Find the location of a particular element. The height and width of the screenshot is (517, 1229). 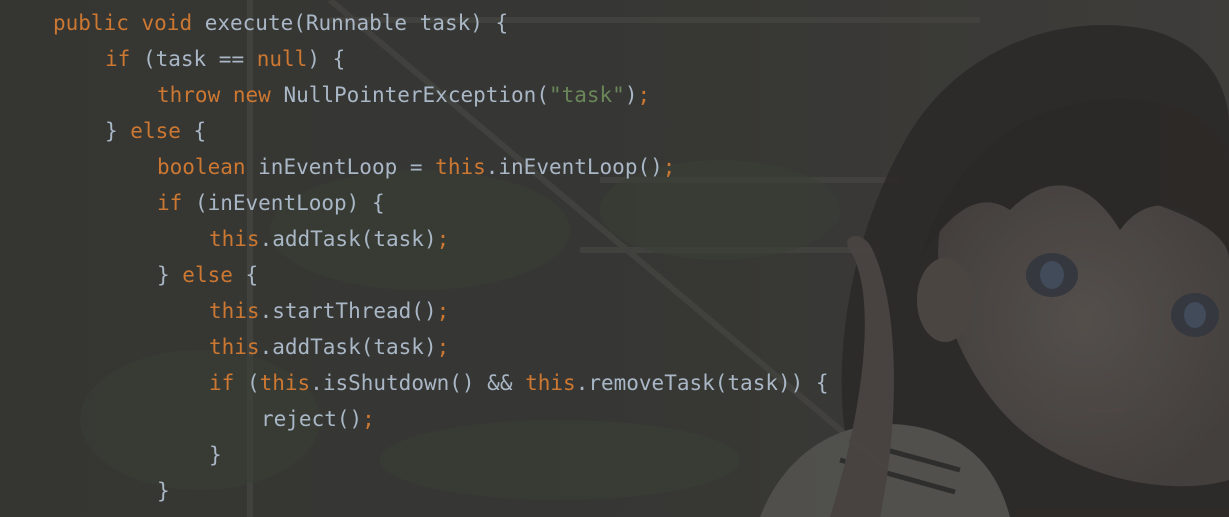

code-token: (inEventLoop) { is located at coordinates (283, 203).